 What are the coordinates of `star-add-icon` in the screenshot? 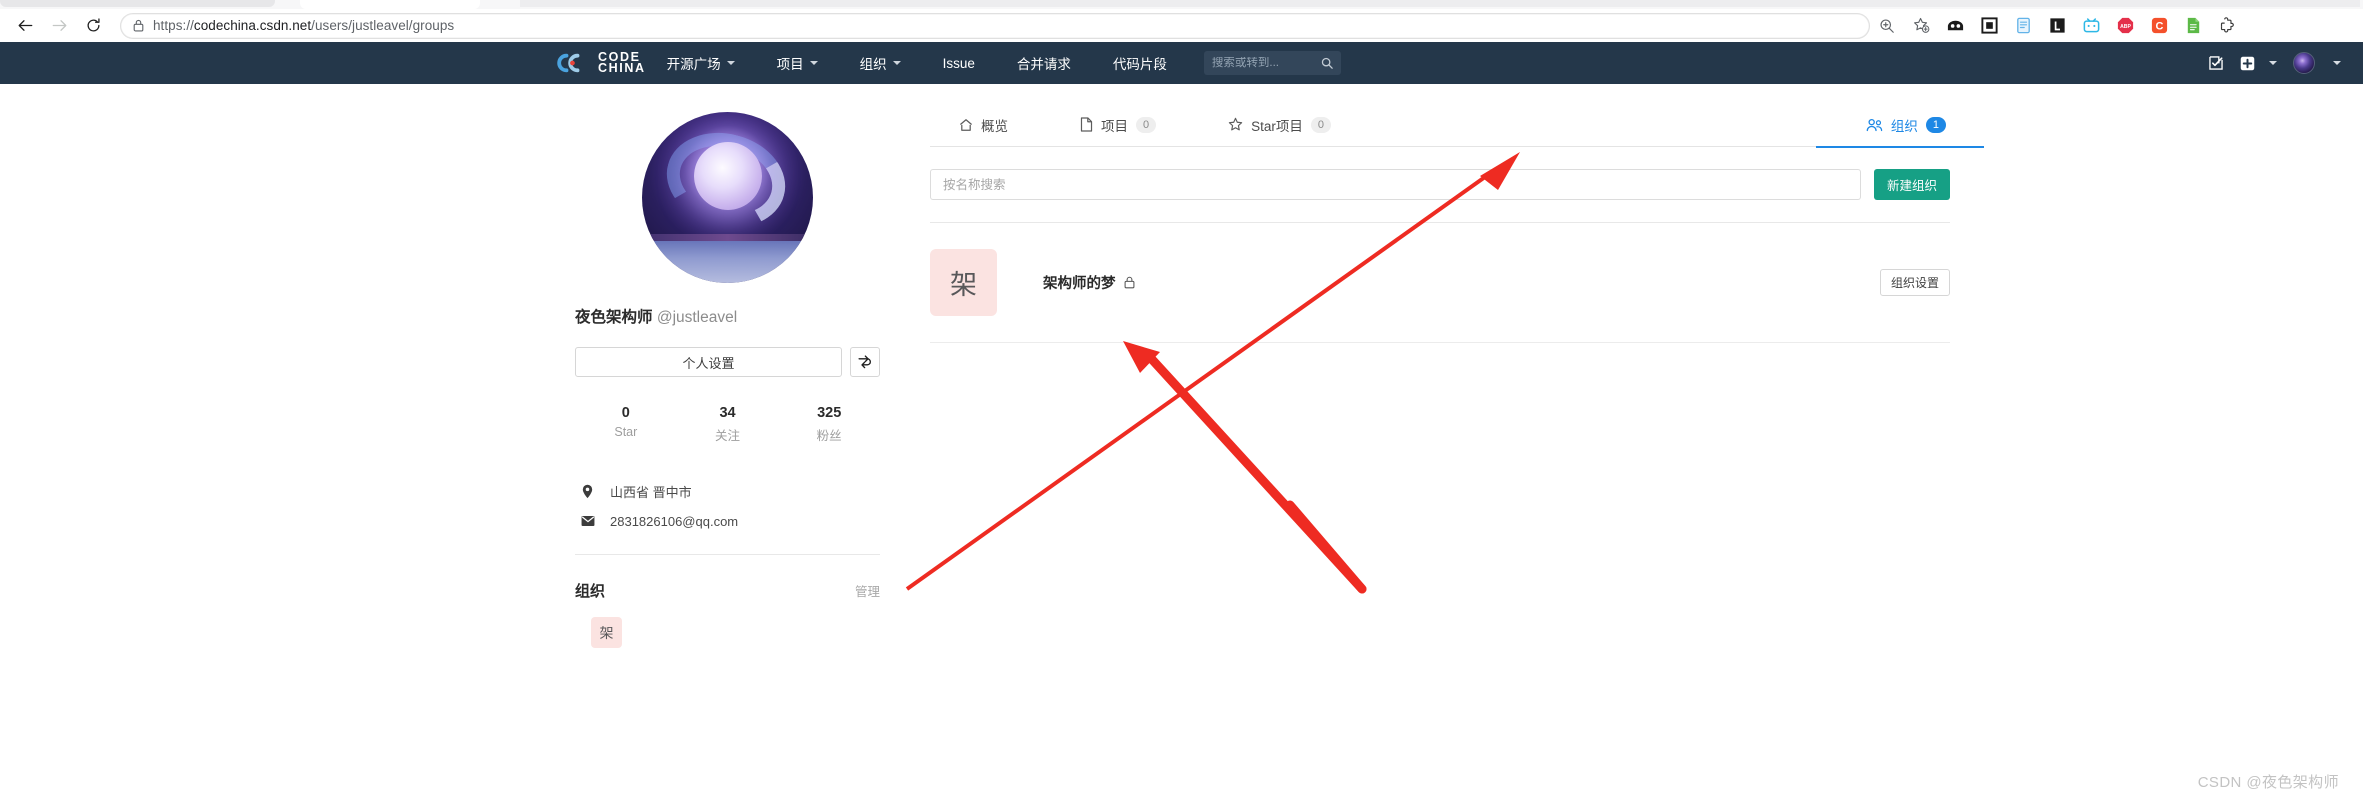 It's located at (1921, 26).